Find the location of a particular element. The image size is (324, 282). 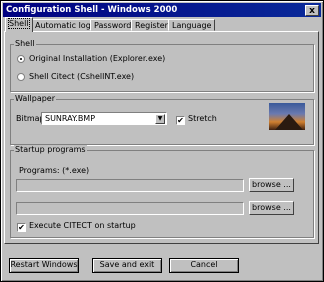

title-bar: Configuration Shell - Windows 2000 x is located at coordinates (162, 10).